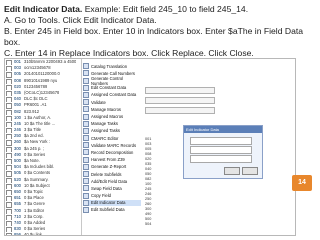 The width and height of the screenshot is (320, 240). What do you see at coordinates (221, 159) in the screenshot?
I see `field-data-box` at bounding box center [221, 159].